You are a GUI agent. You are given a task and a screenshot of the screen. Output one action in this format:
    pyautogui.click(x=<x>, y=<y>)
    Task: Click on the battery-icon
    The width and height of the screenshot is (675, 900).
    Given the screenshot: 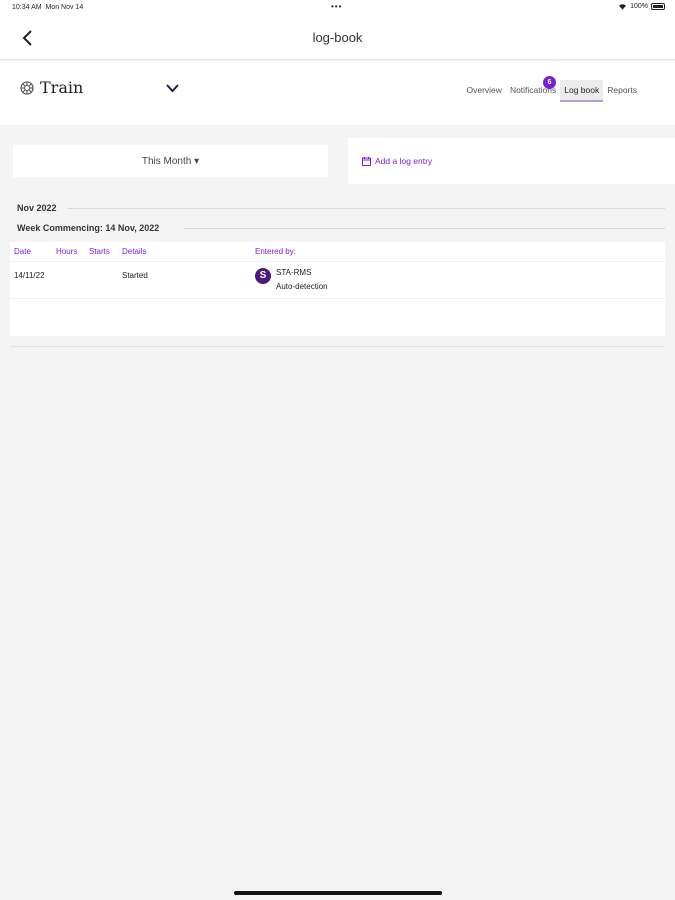 What is the action you would take?
    pyautogui.click(x=658, y=6)
    